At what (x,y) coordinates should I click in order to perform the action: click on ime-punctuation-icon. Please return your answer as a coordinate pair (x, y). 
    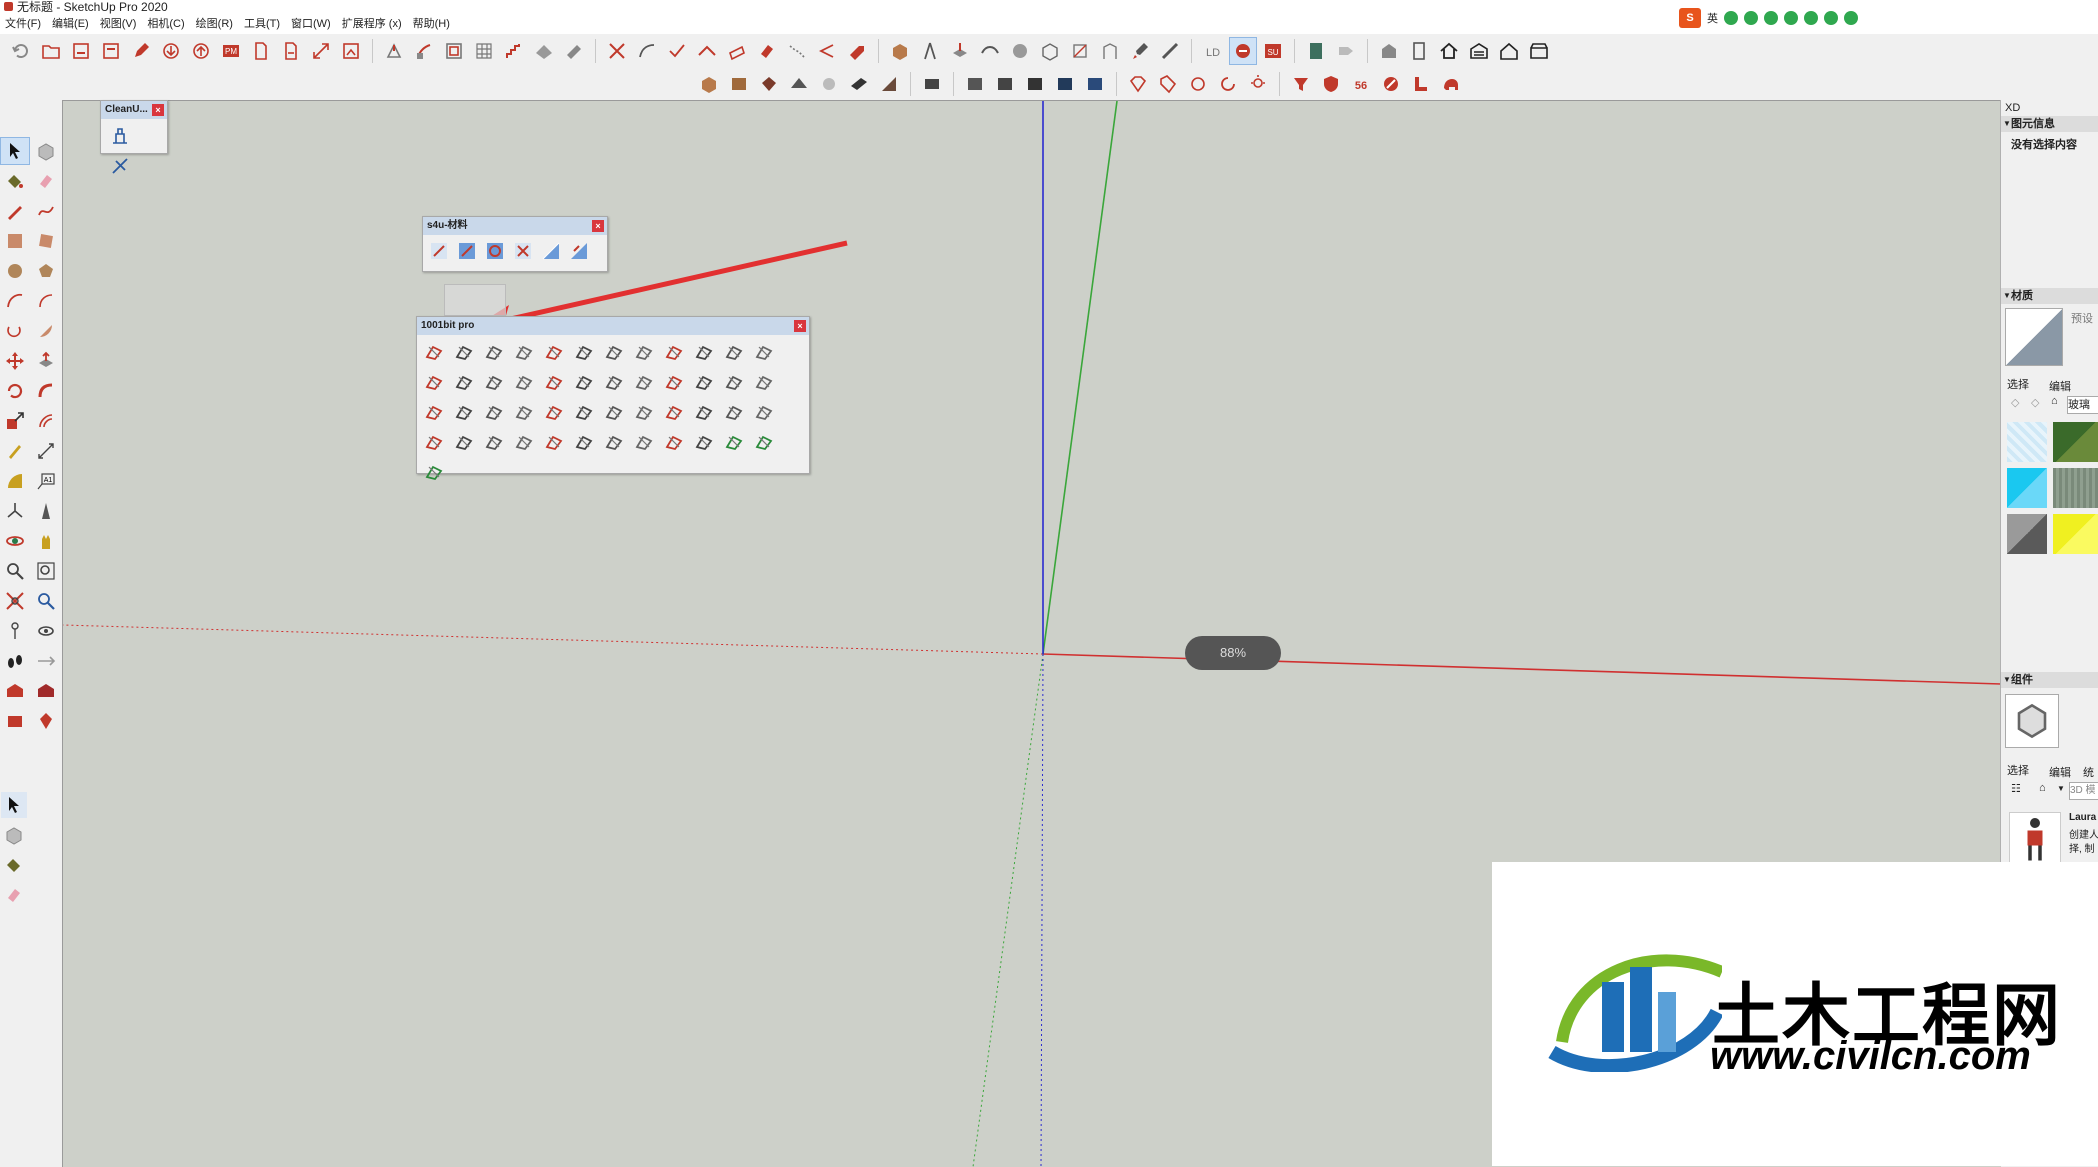
    Looking at the image, I should click on (1731, 18).